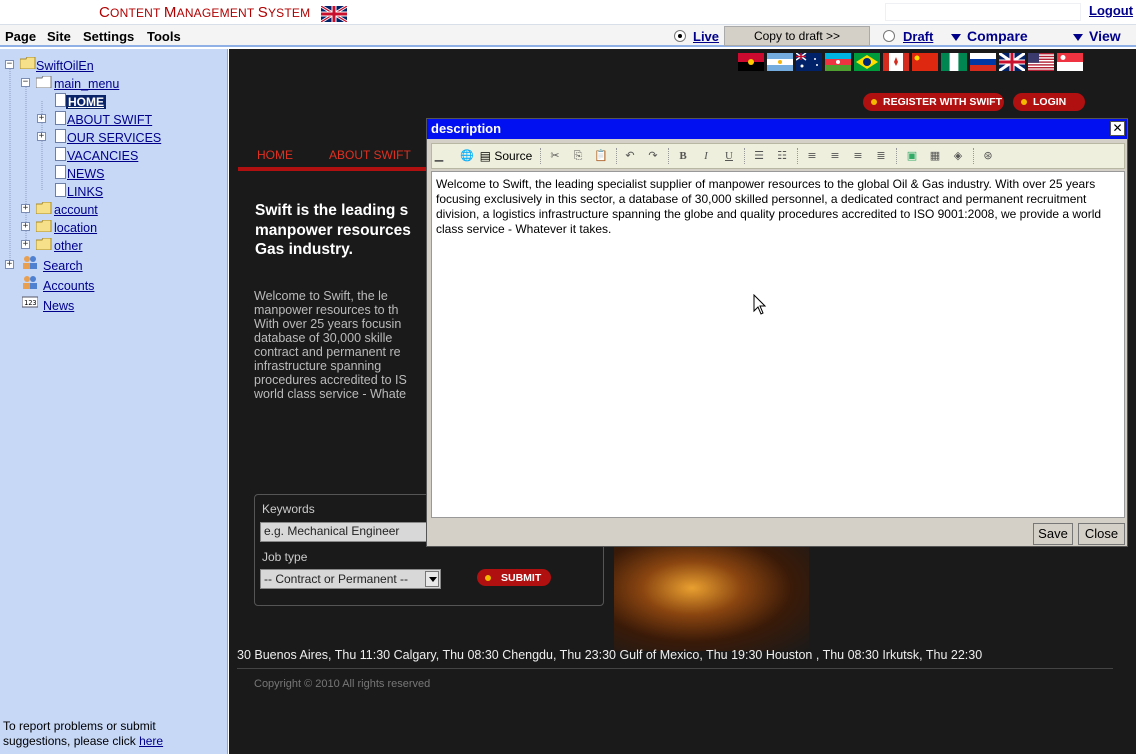 The height and width of the screenshot is (754, 1136). What do you see at coordinates (334, 14) in the screenshot?
I see `uk-flag-icon` at bounding box center [334, 14].